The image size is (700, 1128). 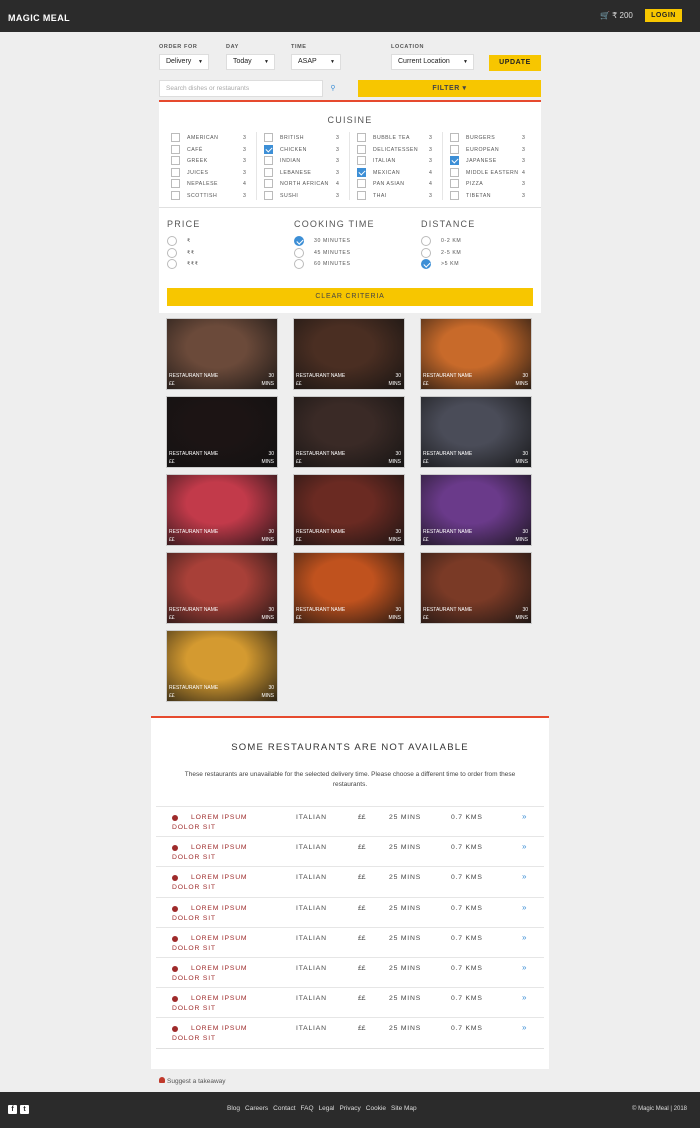 I want to click on cuisine-option-pizza: PIZZA 3, so click(x=493, y=184).